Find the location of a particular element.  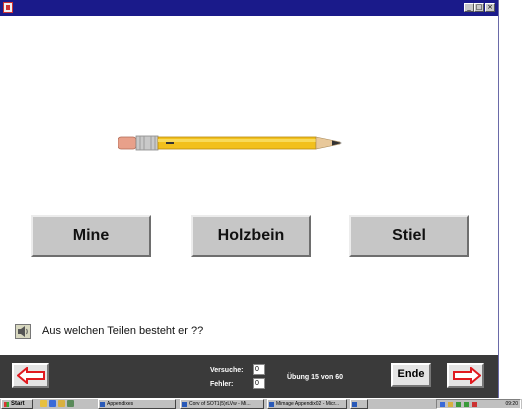

attempts-label: Versuche: is located at coordinates (227, 370).